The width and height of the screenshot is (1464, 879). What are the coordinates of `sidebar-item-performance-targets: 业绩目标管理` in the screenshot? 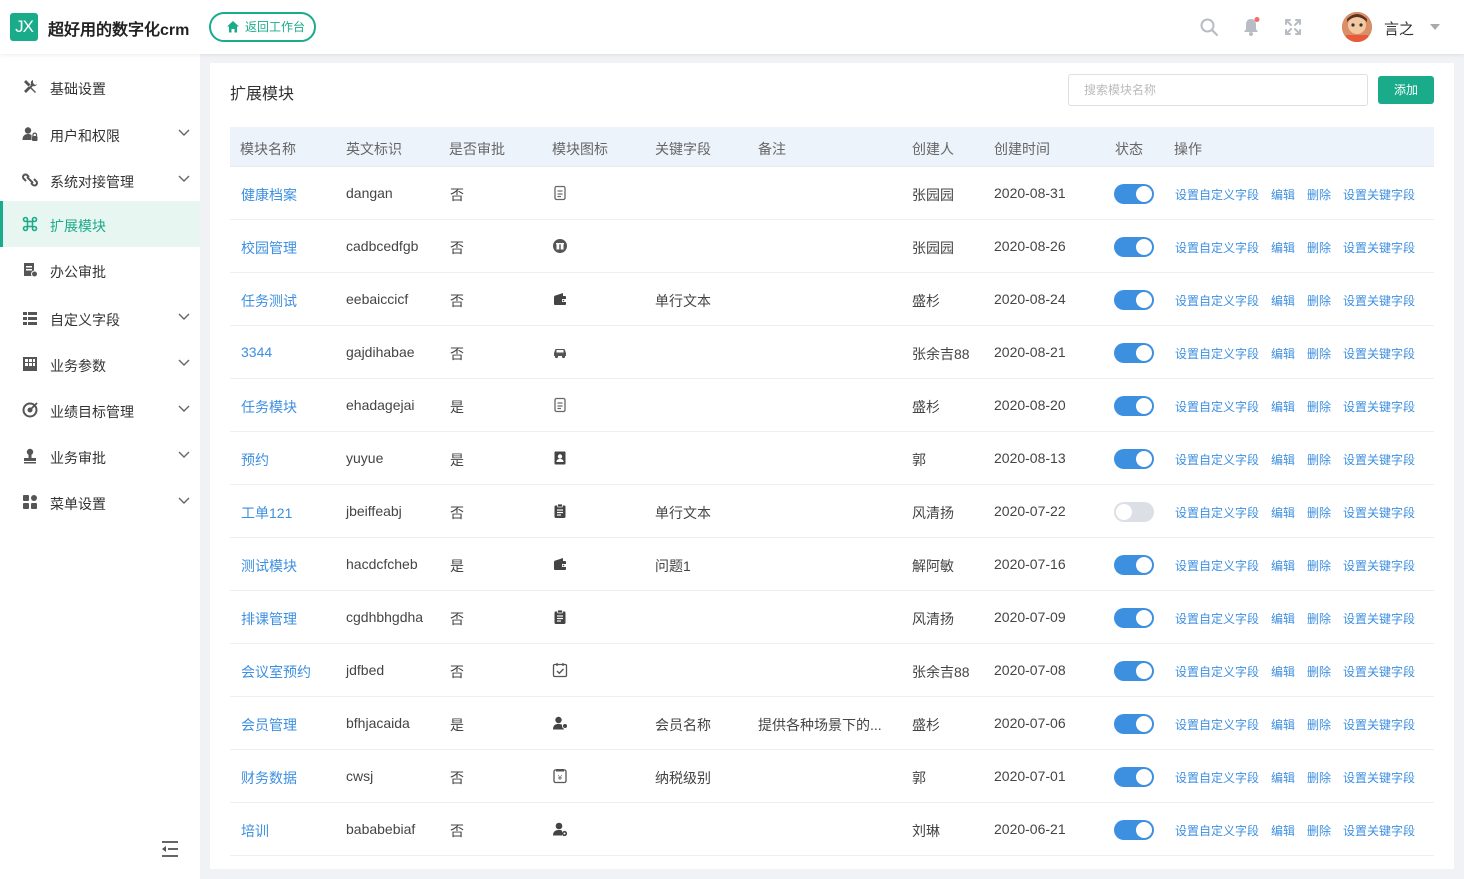 It's located at (100, 410).